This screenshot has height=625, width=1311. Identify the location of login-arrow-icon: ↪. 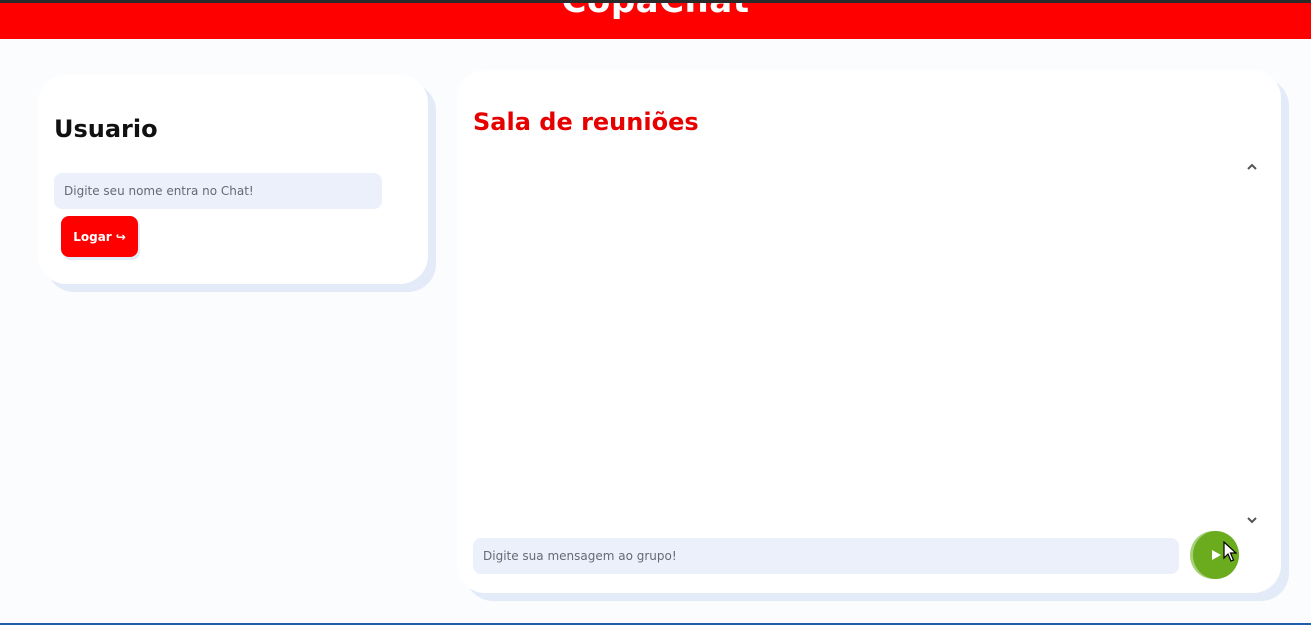
(120, 236).